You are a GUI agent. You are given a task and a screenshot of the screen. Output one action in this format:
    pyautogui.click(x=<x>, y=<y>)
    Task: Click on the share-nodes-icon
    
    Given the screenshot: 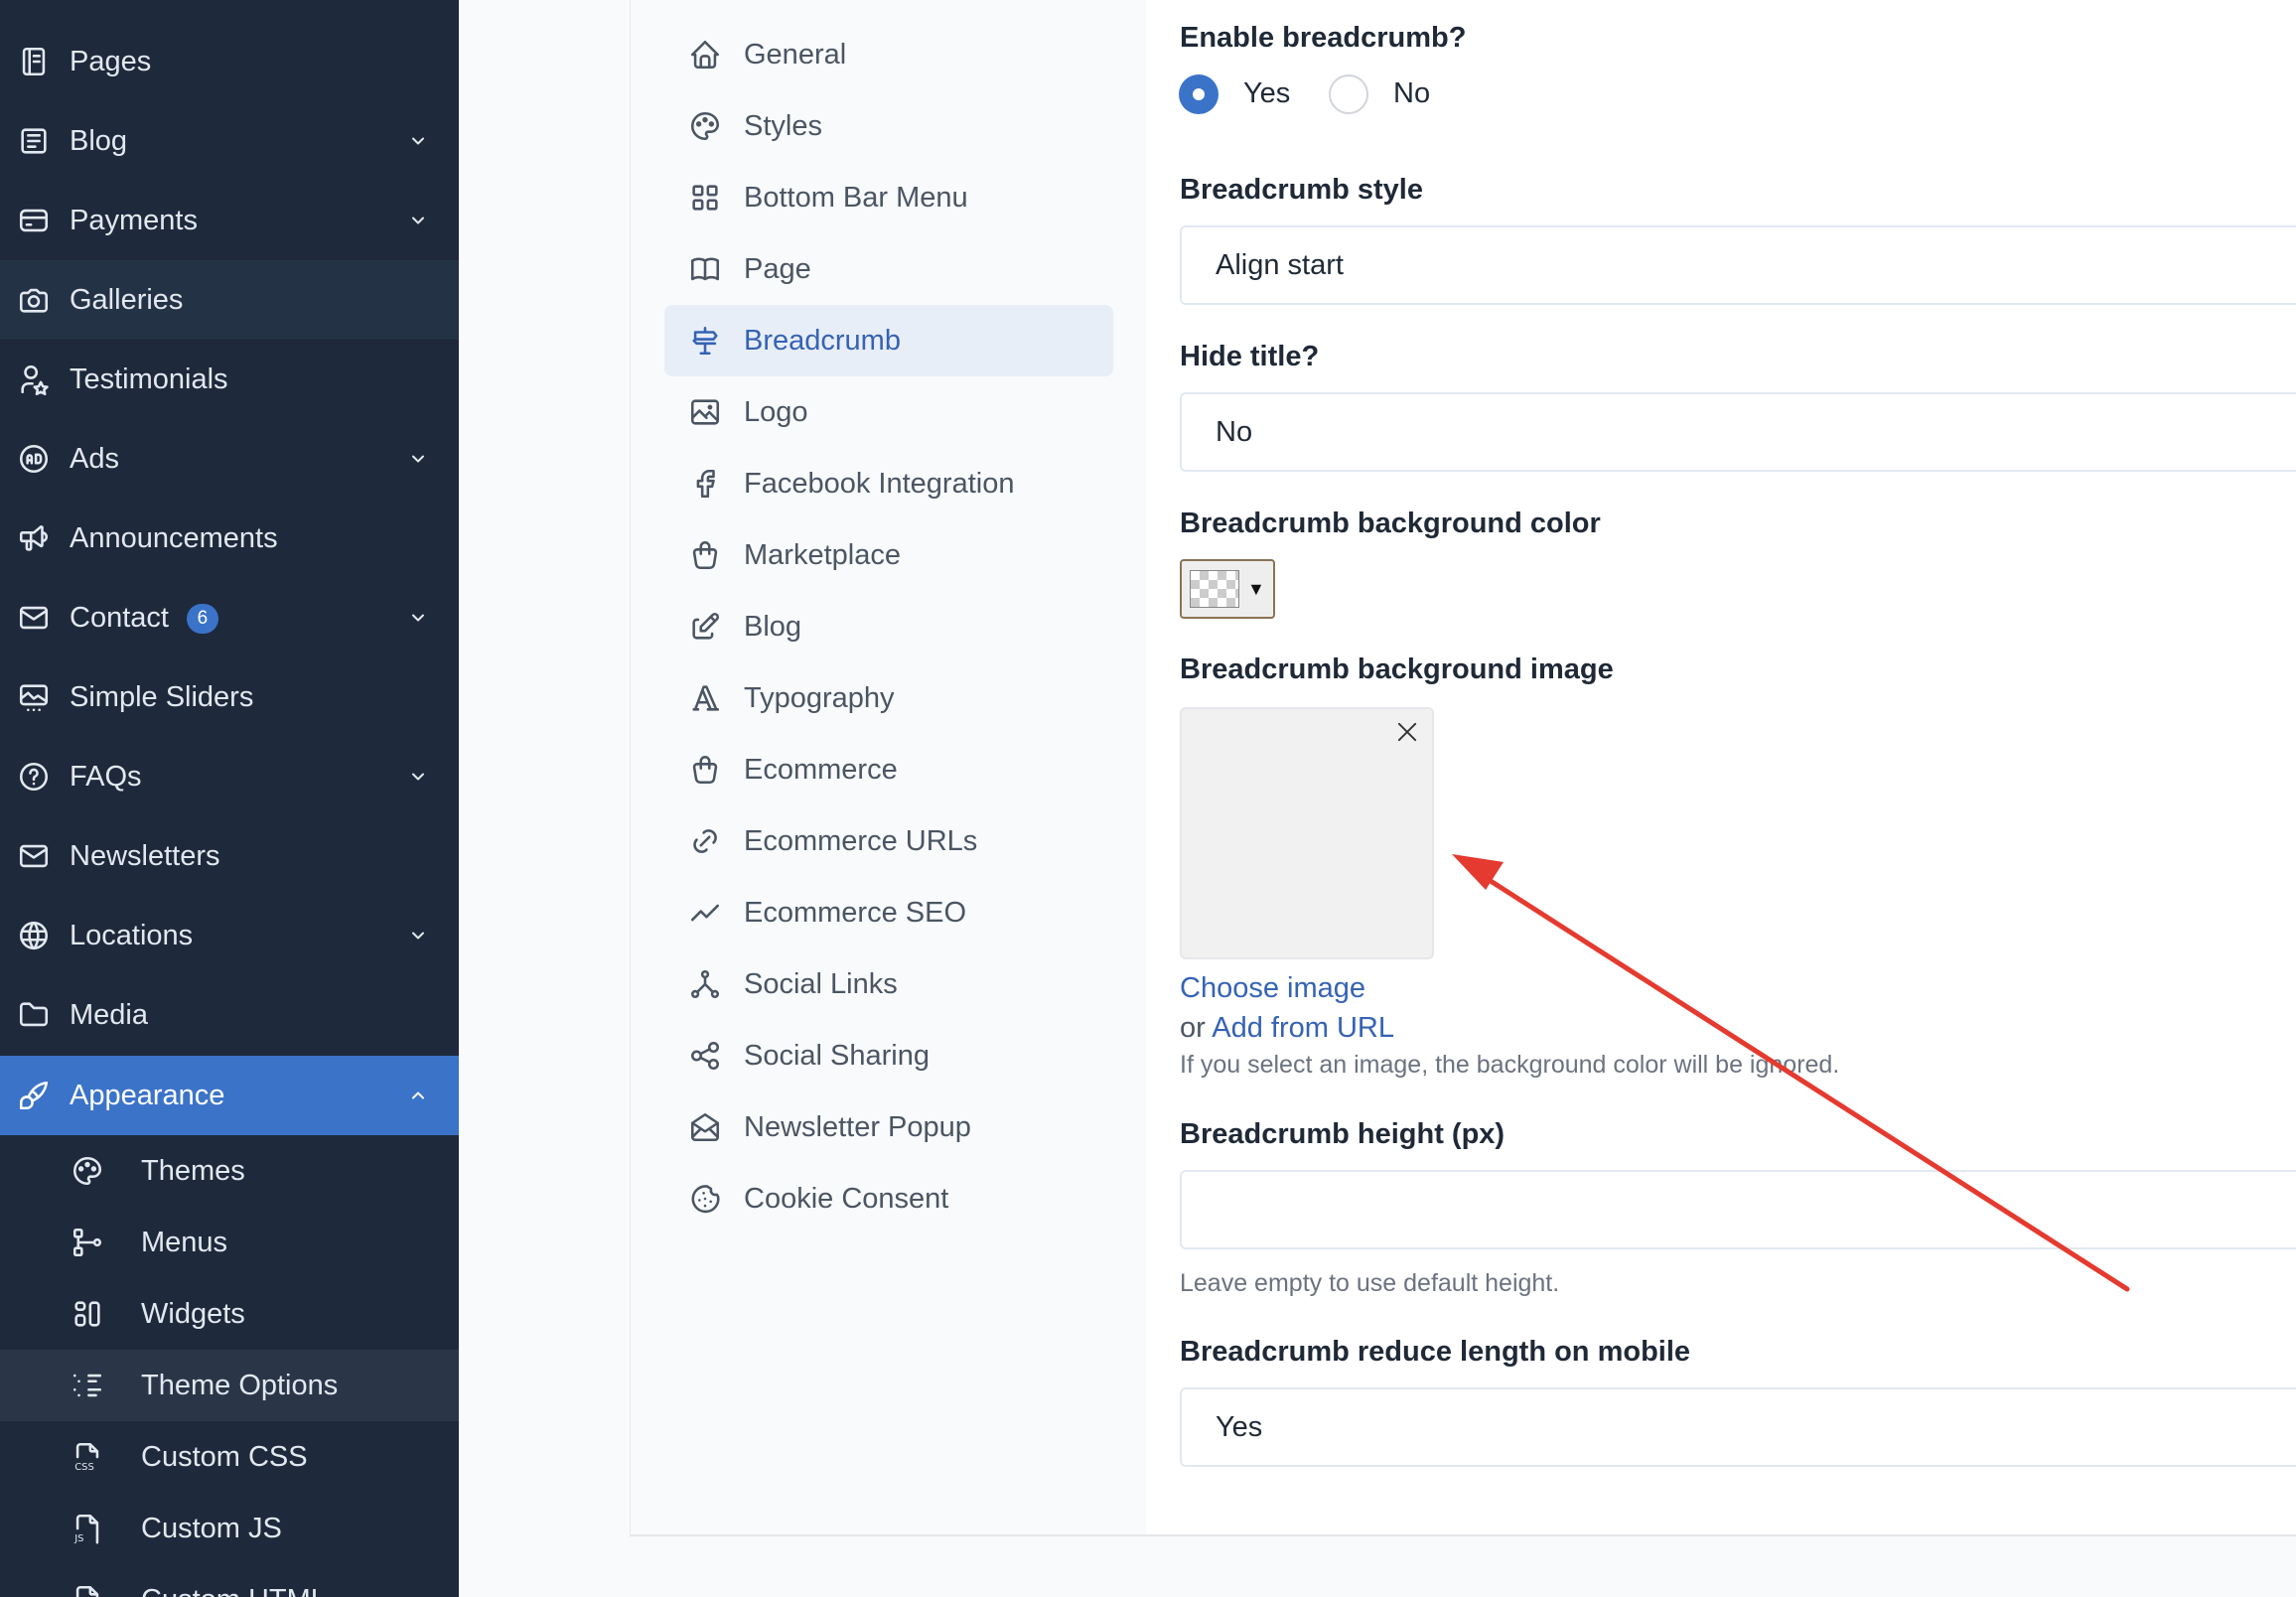 What is the action you would take?
    pyautogui.click(x=705, y=984)
    